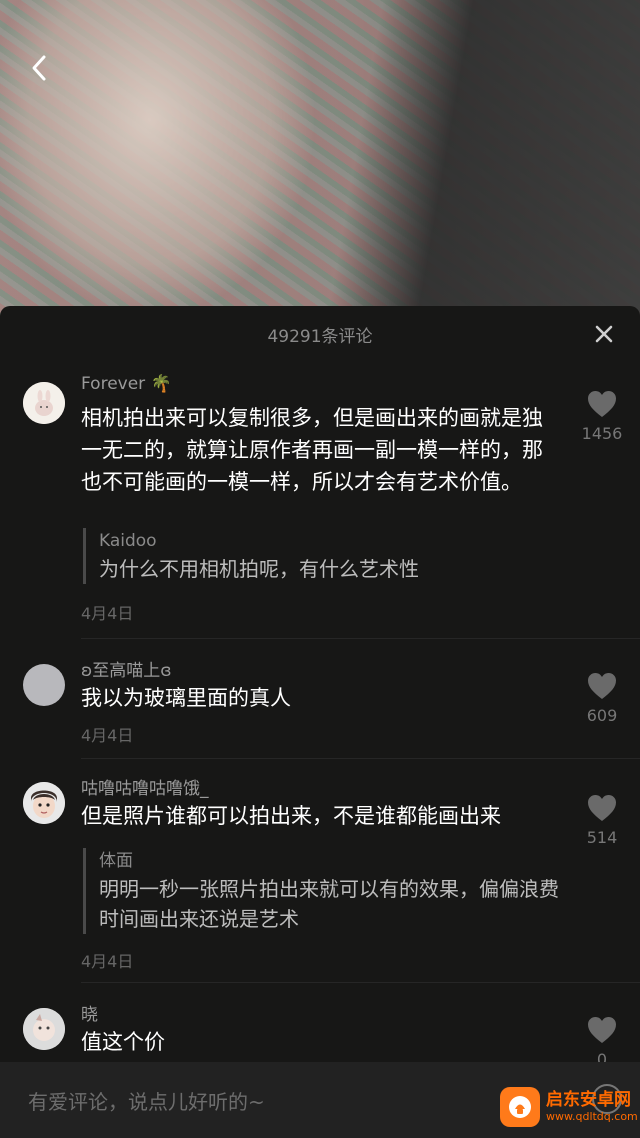 The height and width of the screenshot is (1138, 640). I want to click on comment-text: 但是照片谁都可以拍出来，不是谁都能画出来, so click(321, 816).